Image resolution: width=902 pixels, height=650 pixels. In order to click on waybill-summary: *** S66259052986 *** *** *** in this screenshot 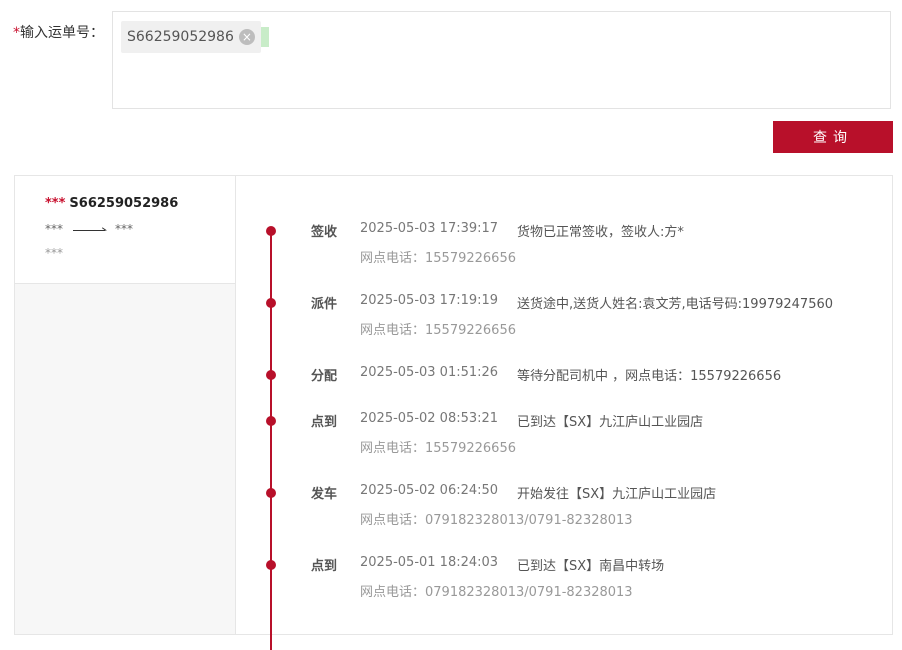, I will do `click(125, 230)`.